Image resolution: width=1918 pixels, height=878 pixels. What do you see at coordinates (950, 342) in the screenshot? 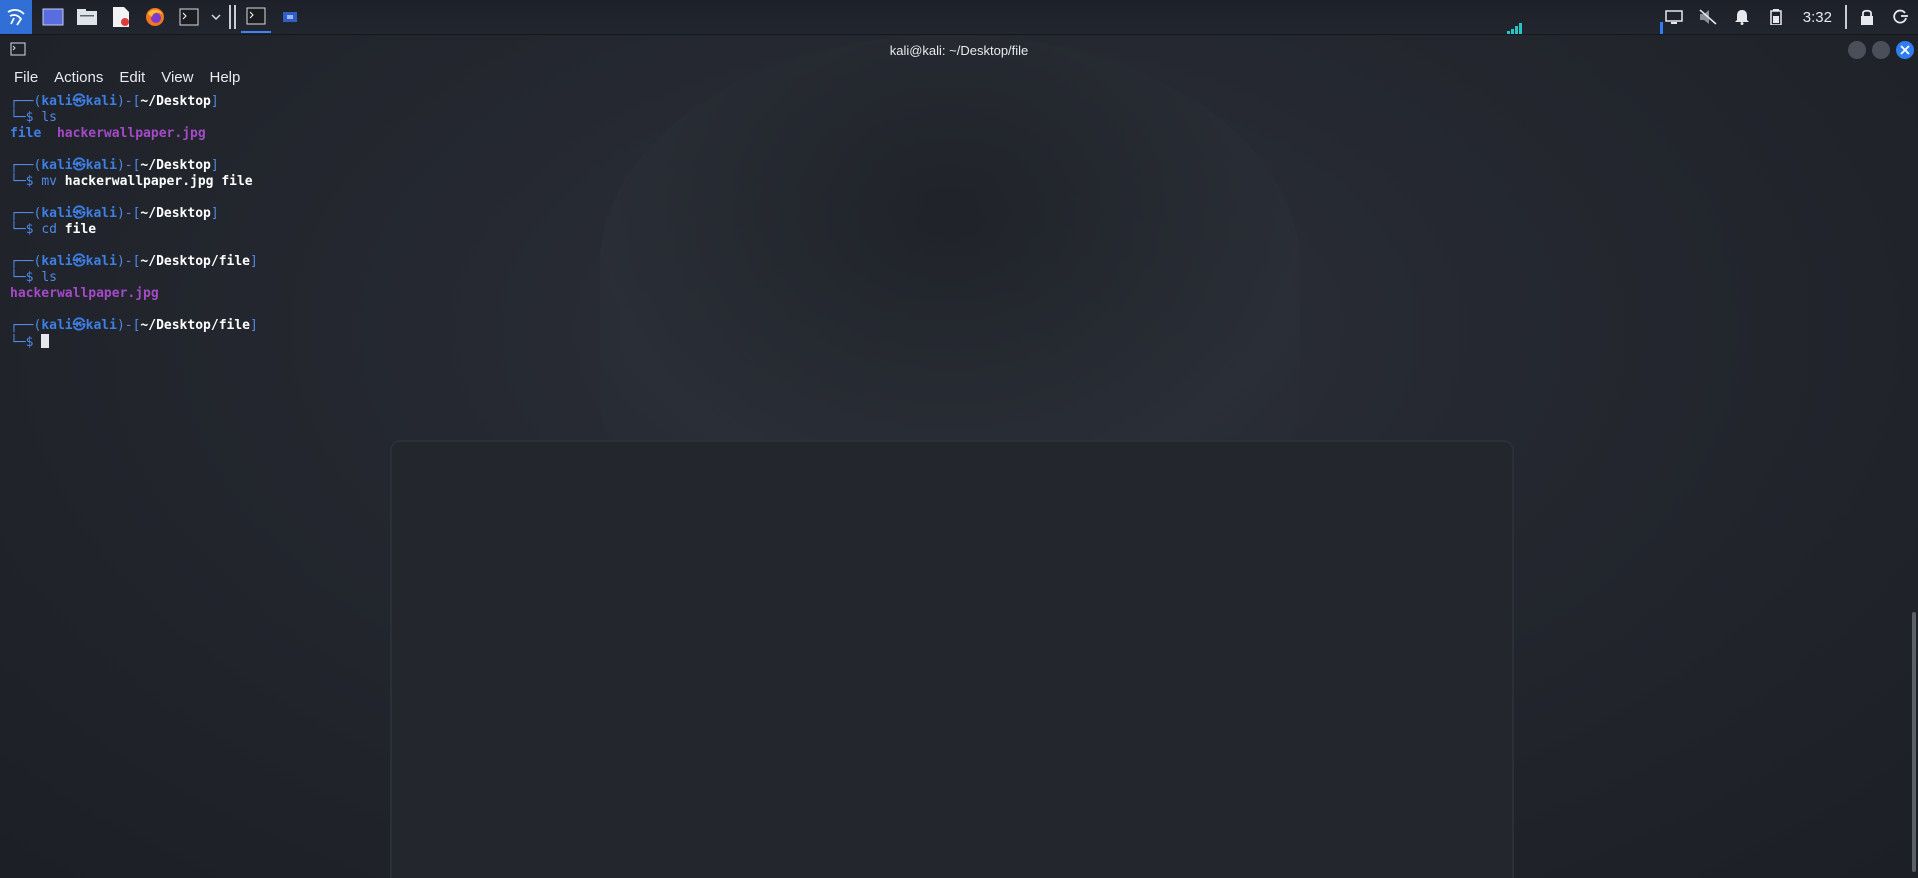
I see `command-line: └─$` at bounding box center [950, 342].